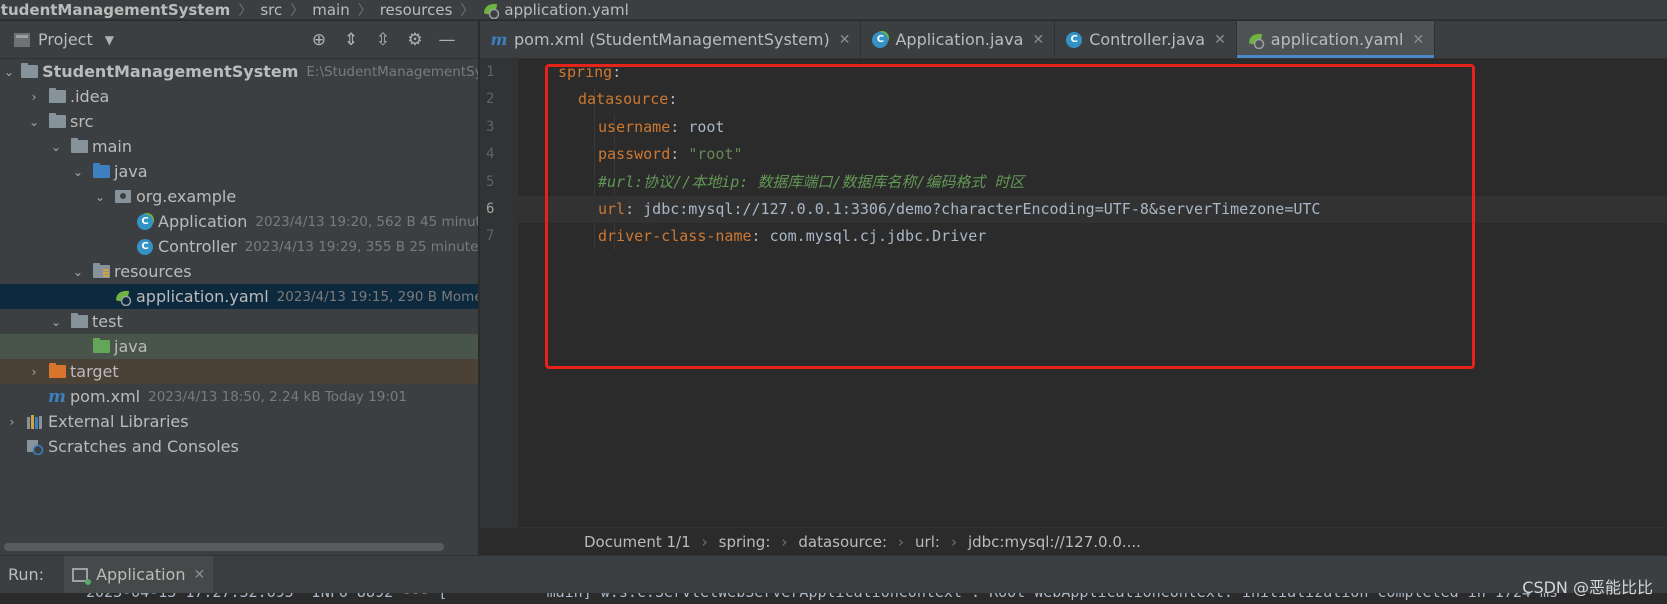  I want to click on tree-item-label: src, so click(82, 121).